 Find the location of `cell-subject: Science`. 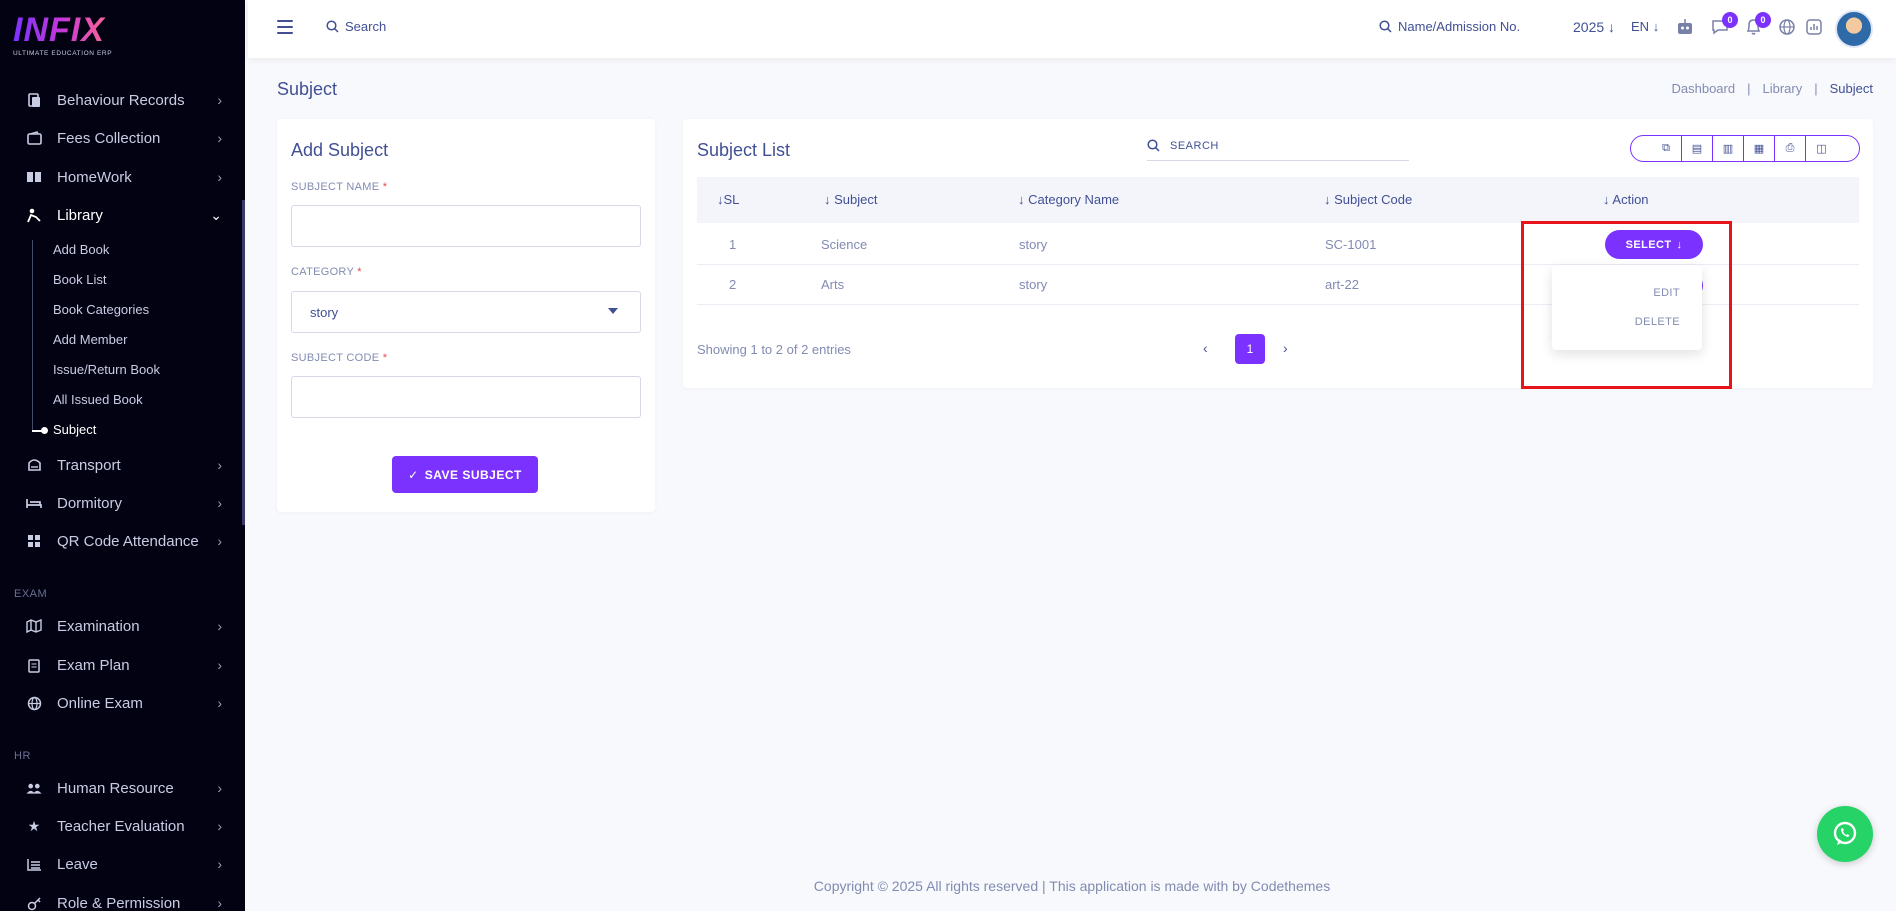

cell-subject: Science is located at coordinates (844, 244).